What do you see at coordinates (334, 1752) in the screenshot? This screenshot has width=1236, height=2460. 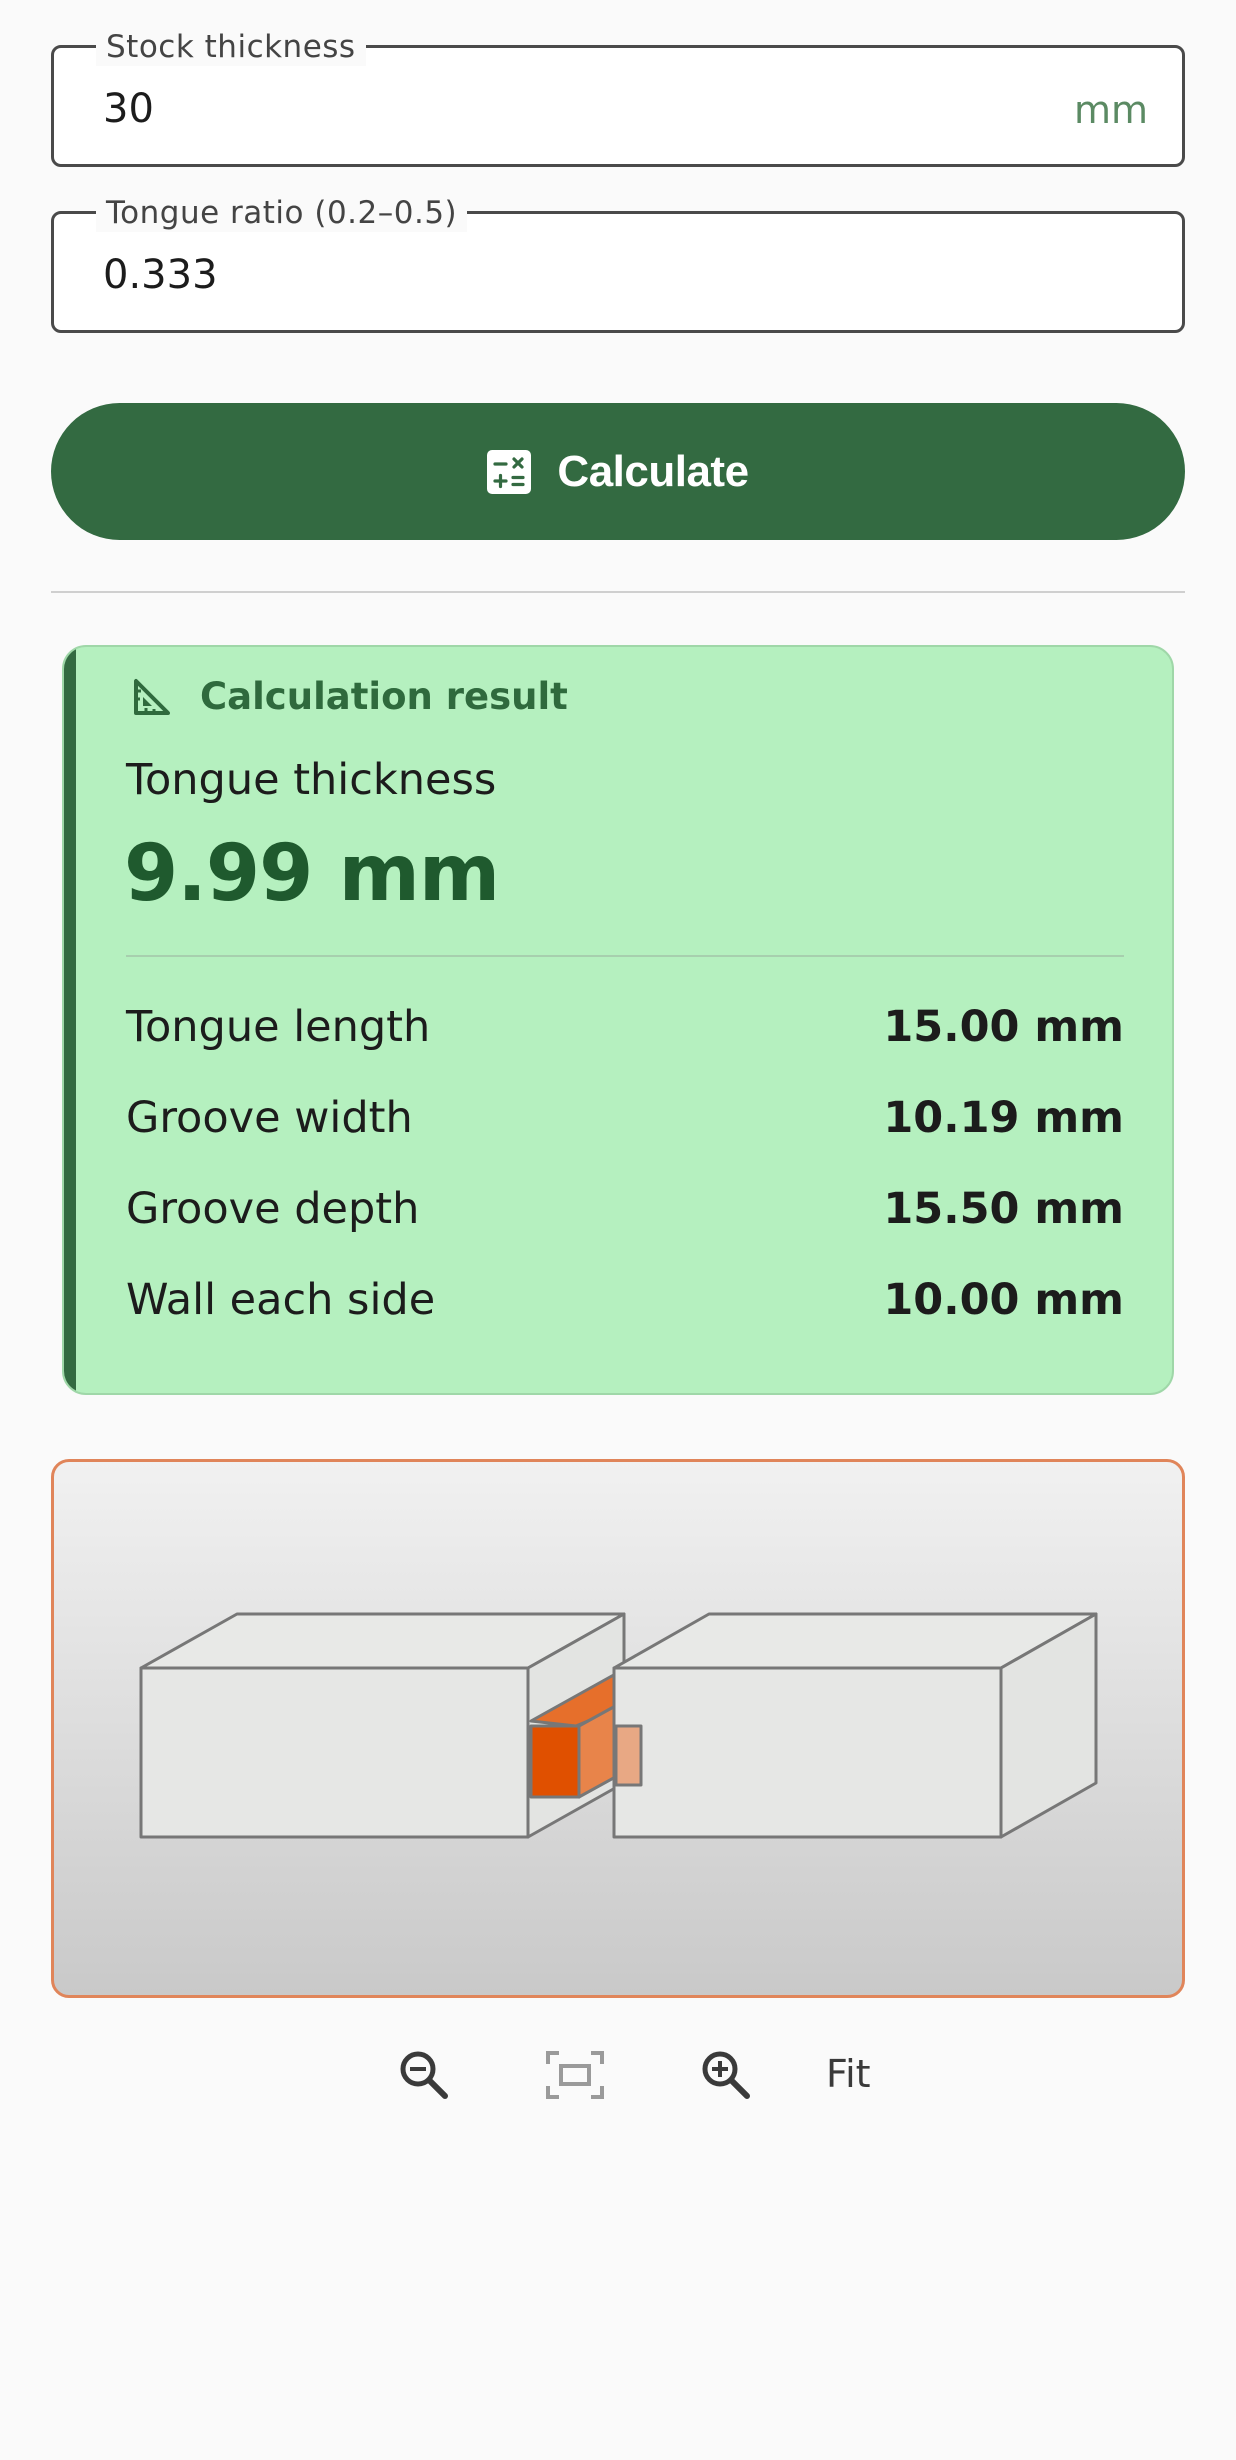 I see `left-board-front` at bounding box center [334, 1752].